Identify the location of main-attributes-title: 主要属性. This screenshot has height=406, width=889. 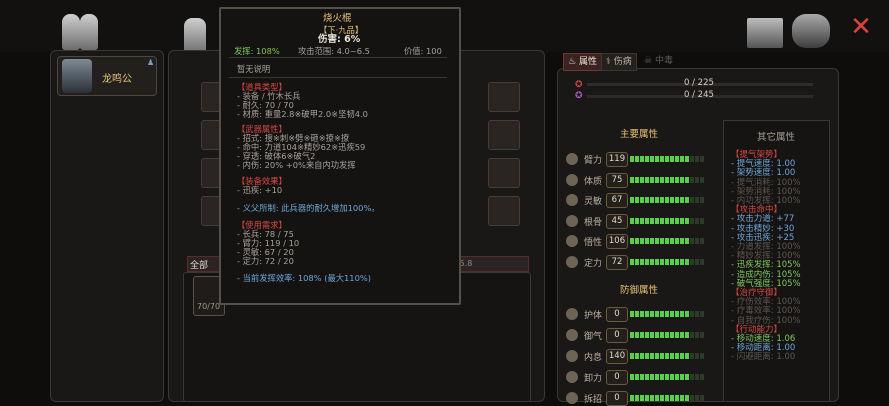
(639, 134).